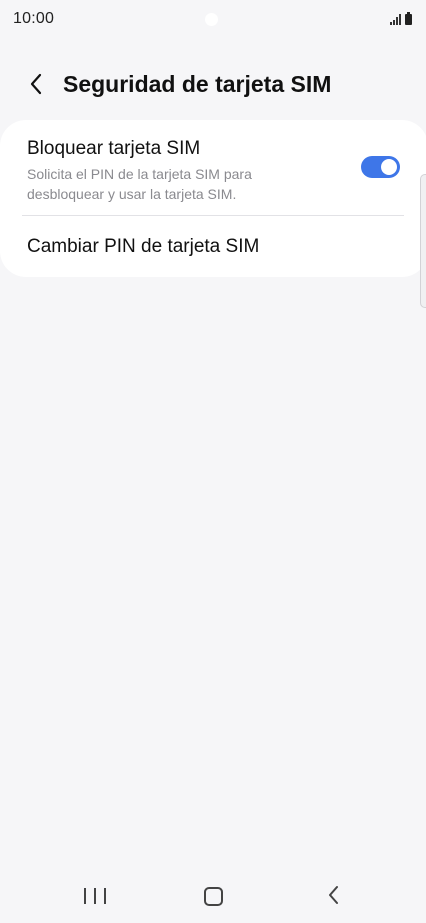 This screenshot has height=923, width=426. I want to click on status-time: 10:00, so click(34, 18).